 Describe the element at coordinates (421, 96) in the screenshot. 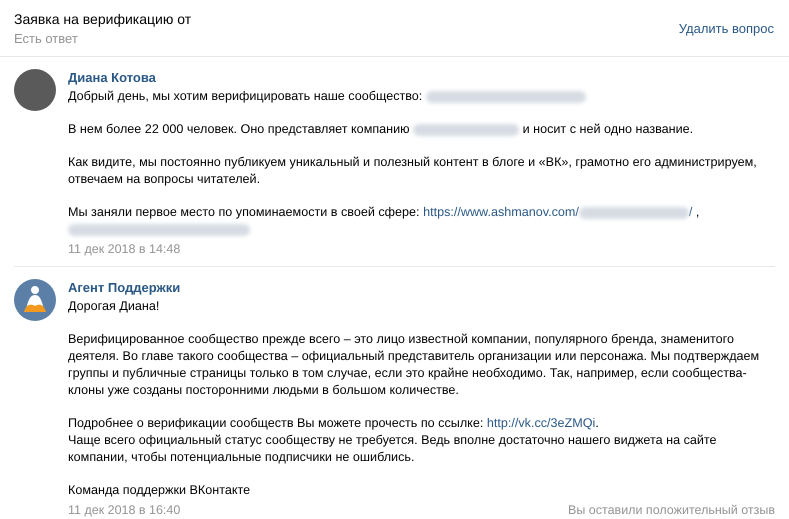

I see `message-paragraph: Добрый день, мы хотим верифицировать наше сообщество:` at that location.